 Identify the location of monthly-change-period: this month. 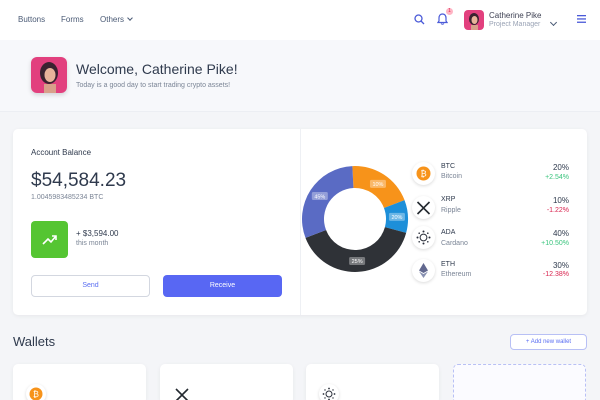
(92, 243).